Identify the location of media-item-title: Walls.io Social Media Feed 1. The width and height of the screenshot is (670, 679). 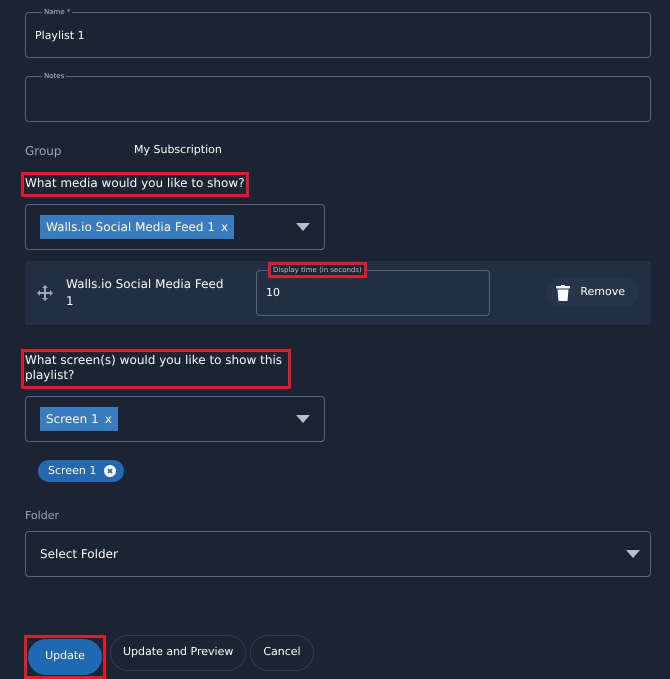
(145, 292).